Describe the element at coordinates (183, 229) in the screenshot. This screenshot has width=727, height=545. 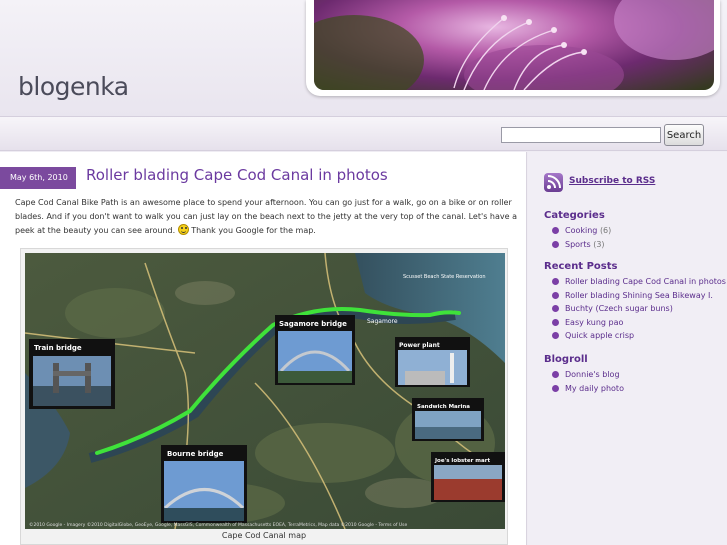
I see `smiley-icon` at that location.